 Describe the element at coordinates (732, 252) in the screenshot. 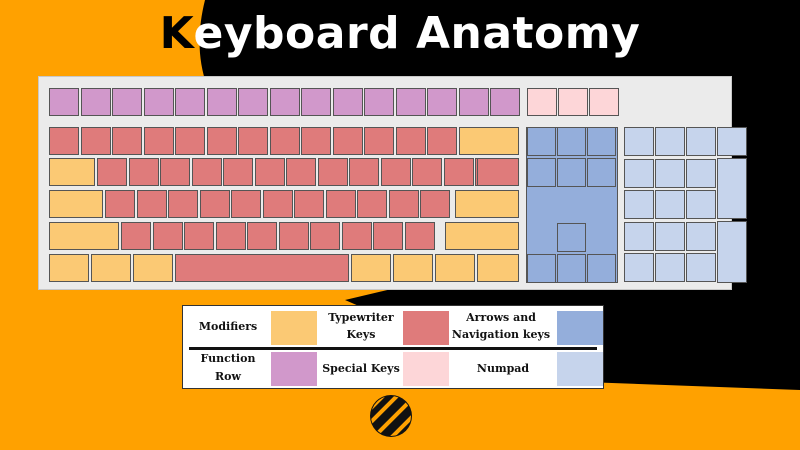

I see `numpad-enter-key` at that location.